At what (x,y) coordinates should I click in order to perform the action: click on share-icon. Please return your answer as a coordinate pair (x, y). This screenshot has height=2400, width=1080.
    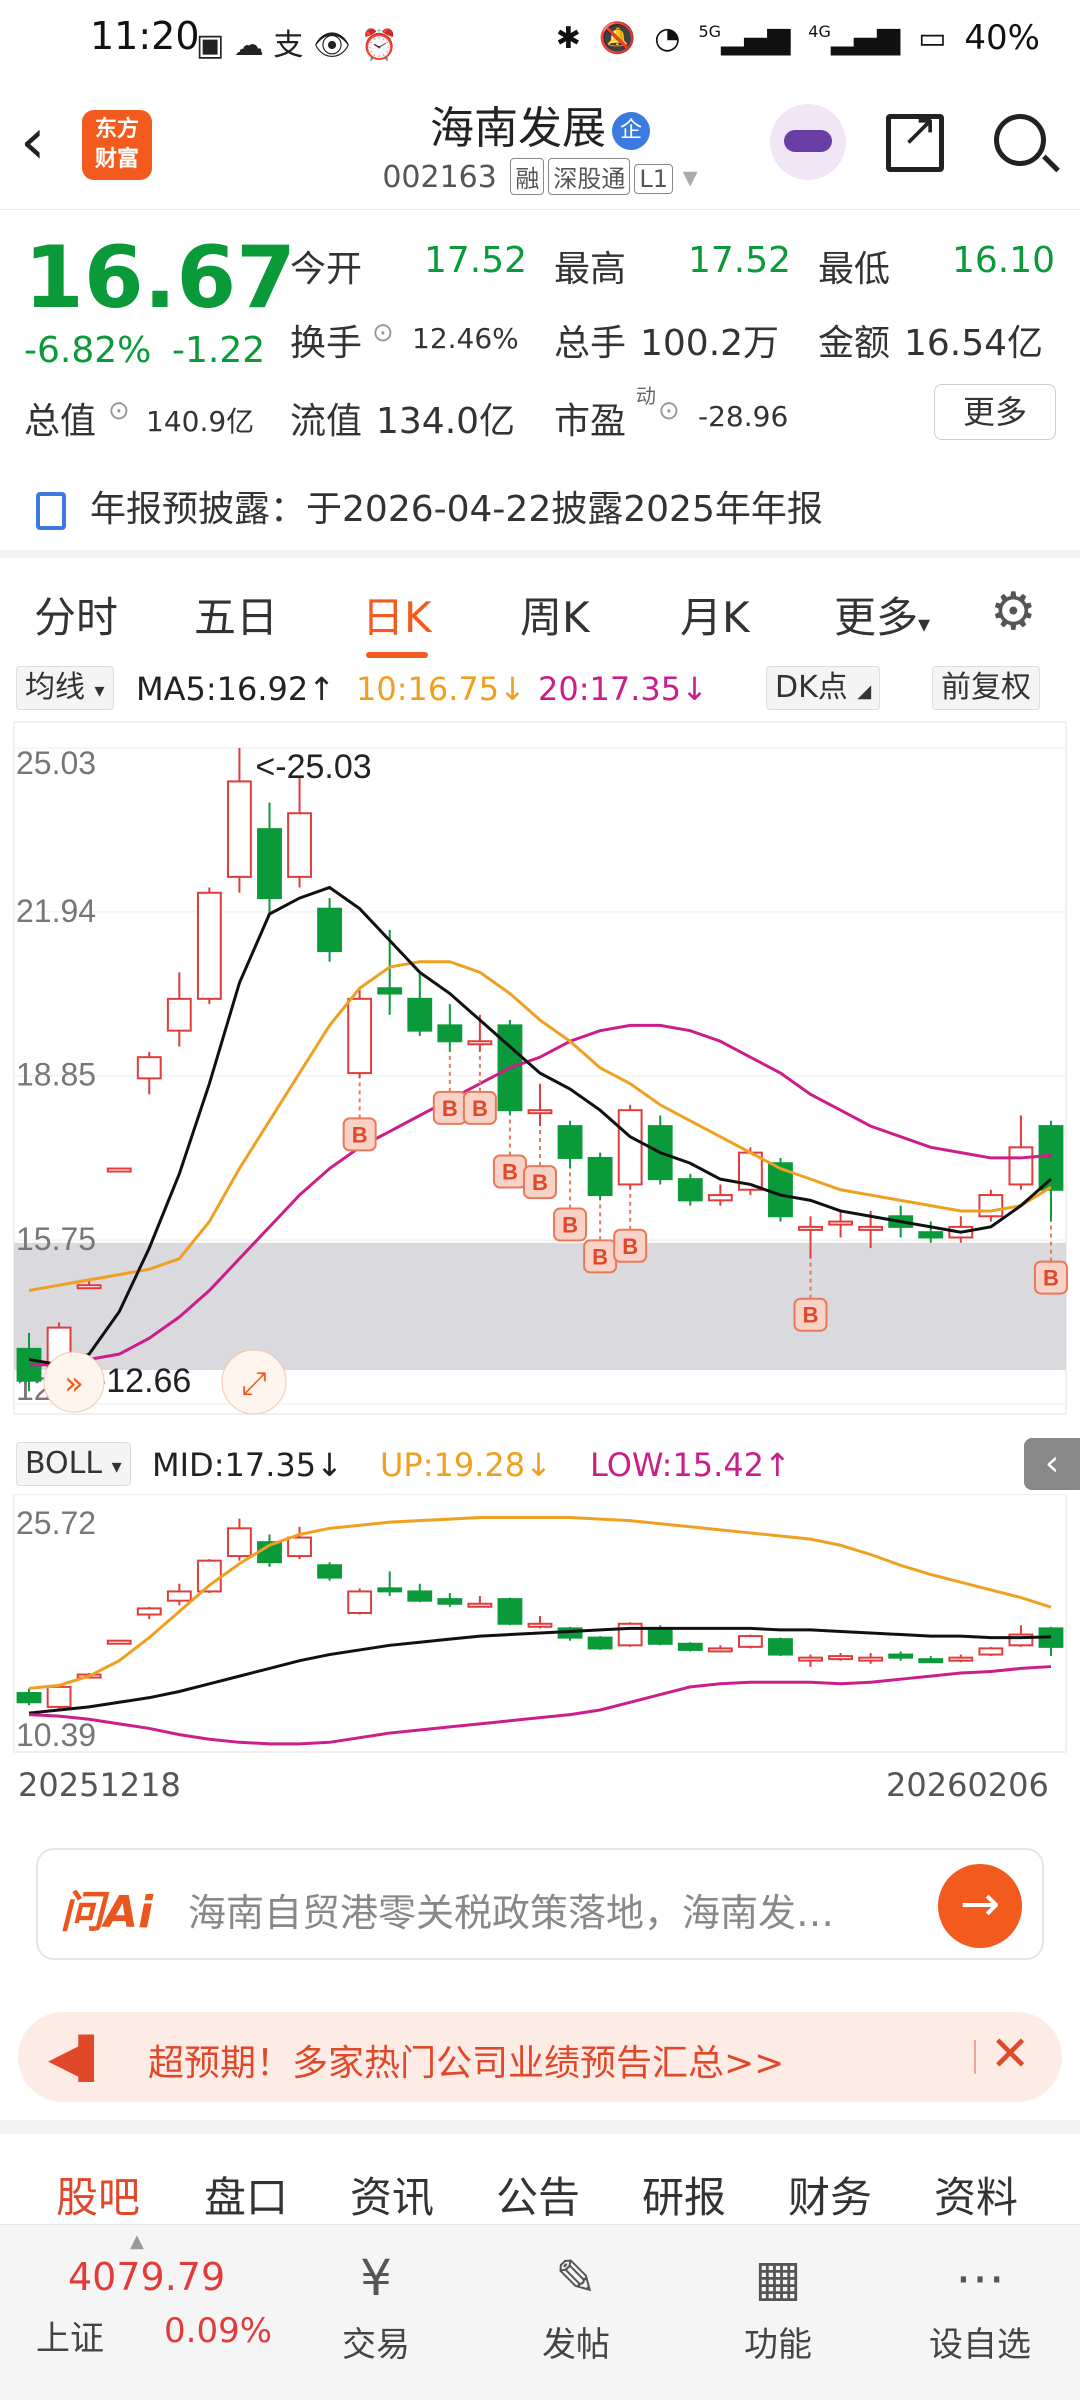
    Looking at the image, I should click on (915, 138).